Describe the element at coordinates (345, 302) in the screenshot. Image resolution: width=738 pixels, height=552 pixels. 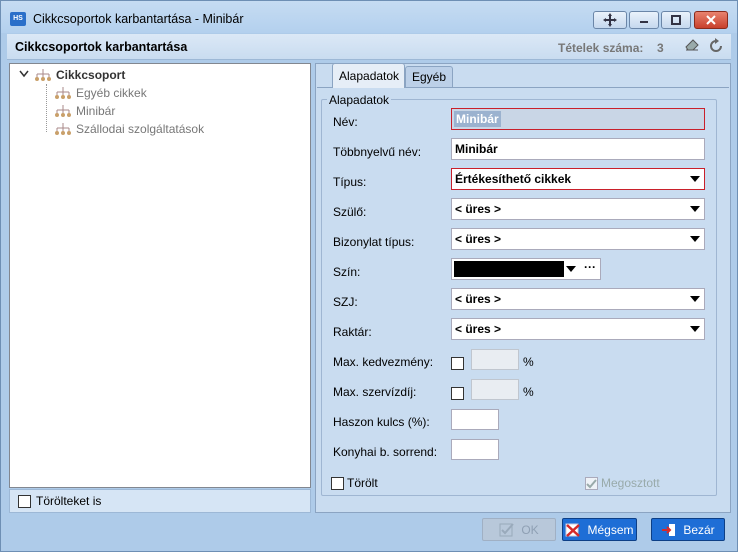
I see `szj-label: SZJ:` at that location.